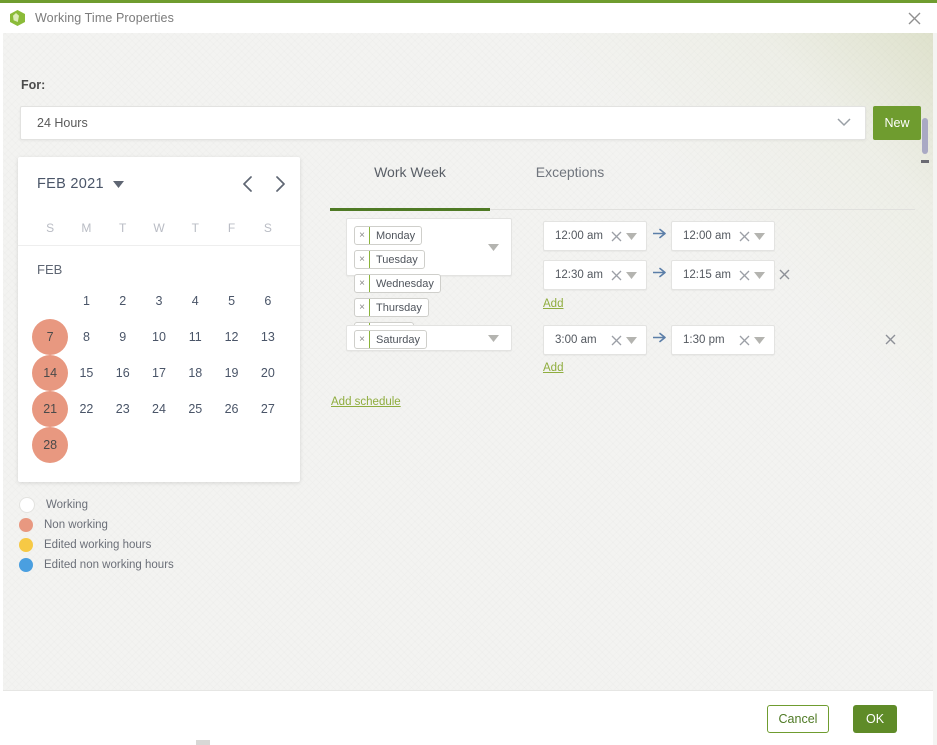 The height and width of the screenshot is (745, 937). I want to click on calendar-month-short: FEB, so click(50, 269).